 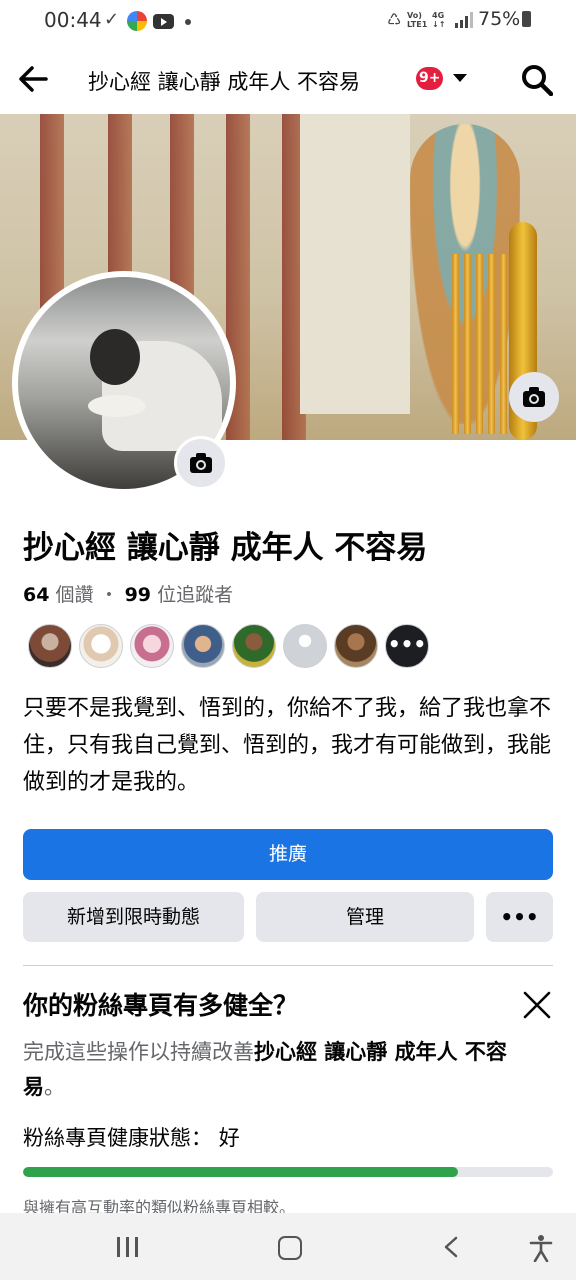 What do you see at coordinates (288, 854) in the screenshot?
I see `promote-button: 推廣` at bounding box center [288, 854].